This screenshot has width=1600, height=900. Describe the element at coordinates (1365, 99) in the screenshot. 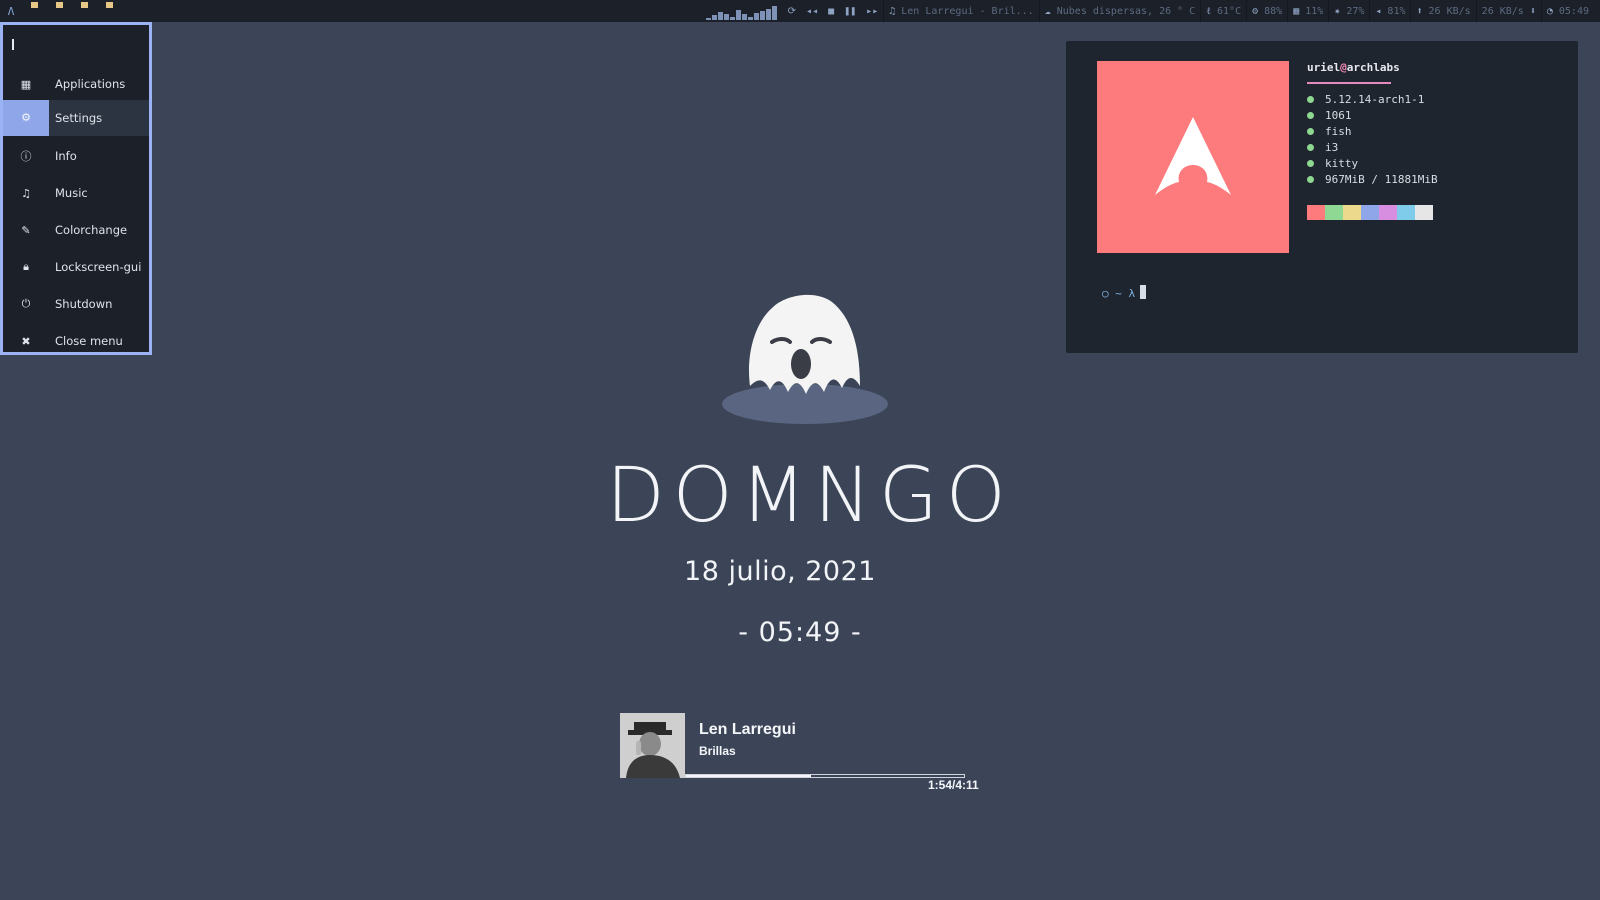

I see `fetch-kernel: 5.12.14-arch1-1` at that location.